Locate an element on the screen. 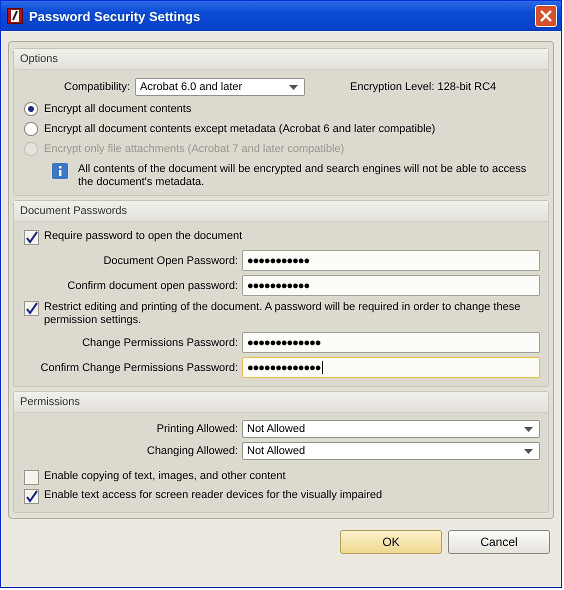 This screenshot has height=590, width=564. encryption-level: Encryption Level: 128-bit RC4 is located at coordinates (423, 87).